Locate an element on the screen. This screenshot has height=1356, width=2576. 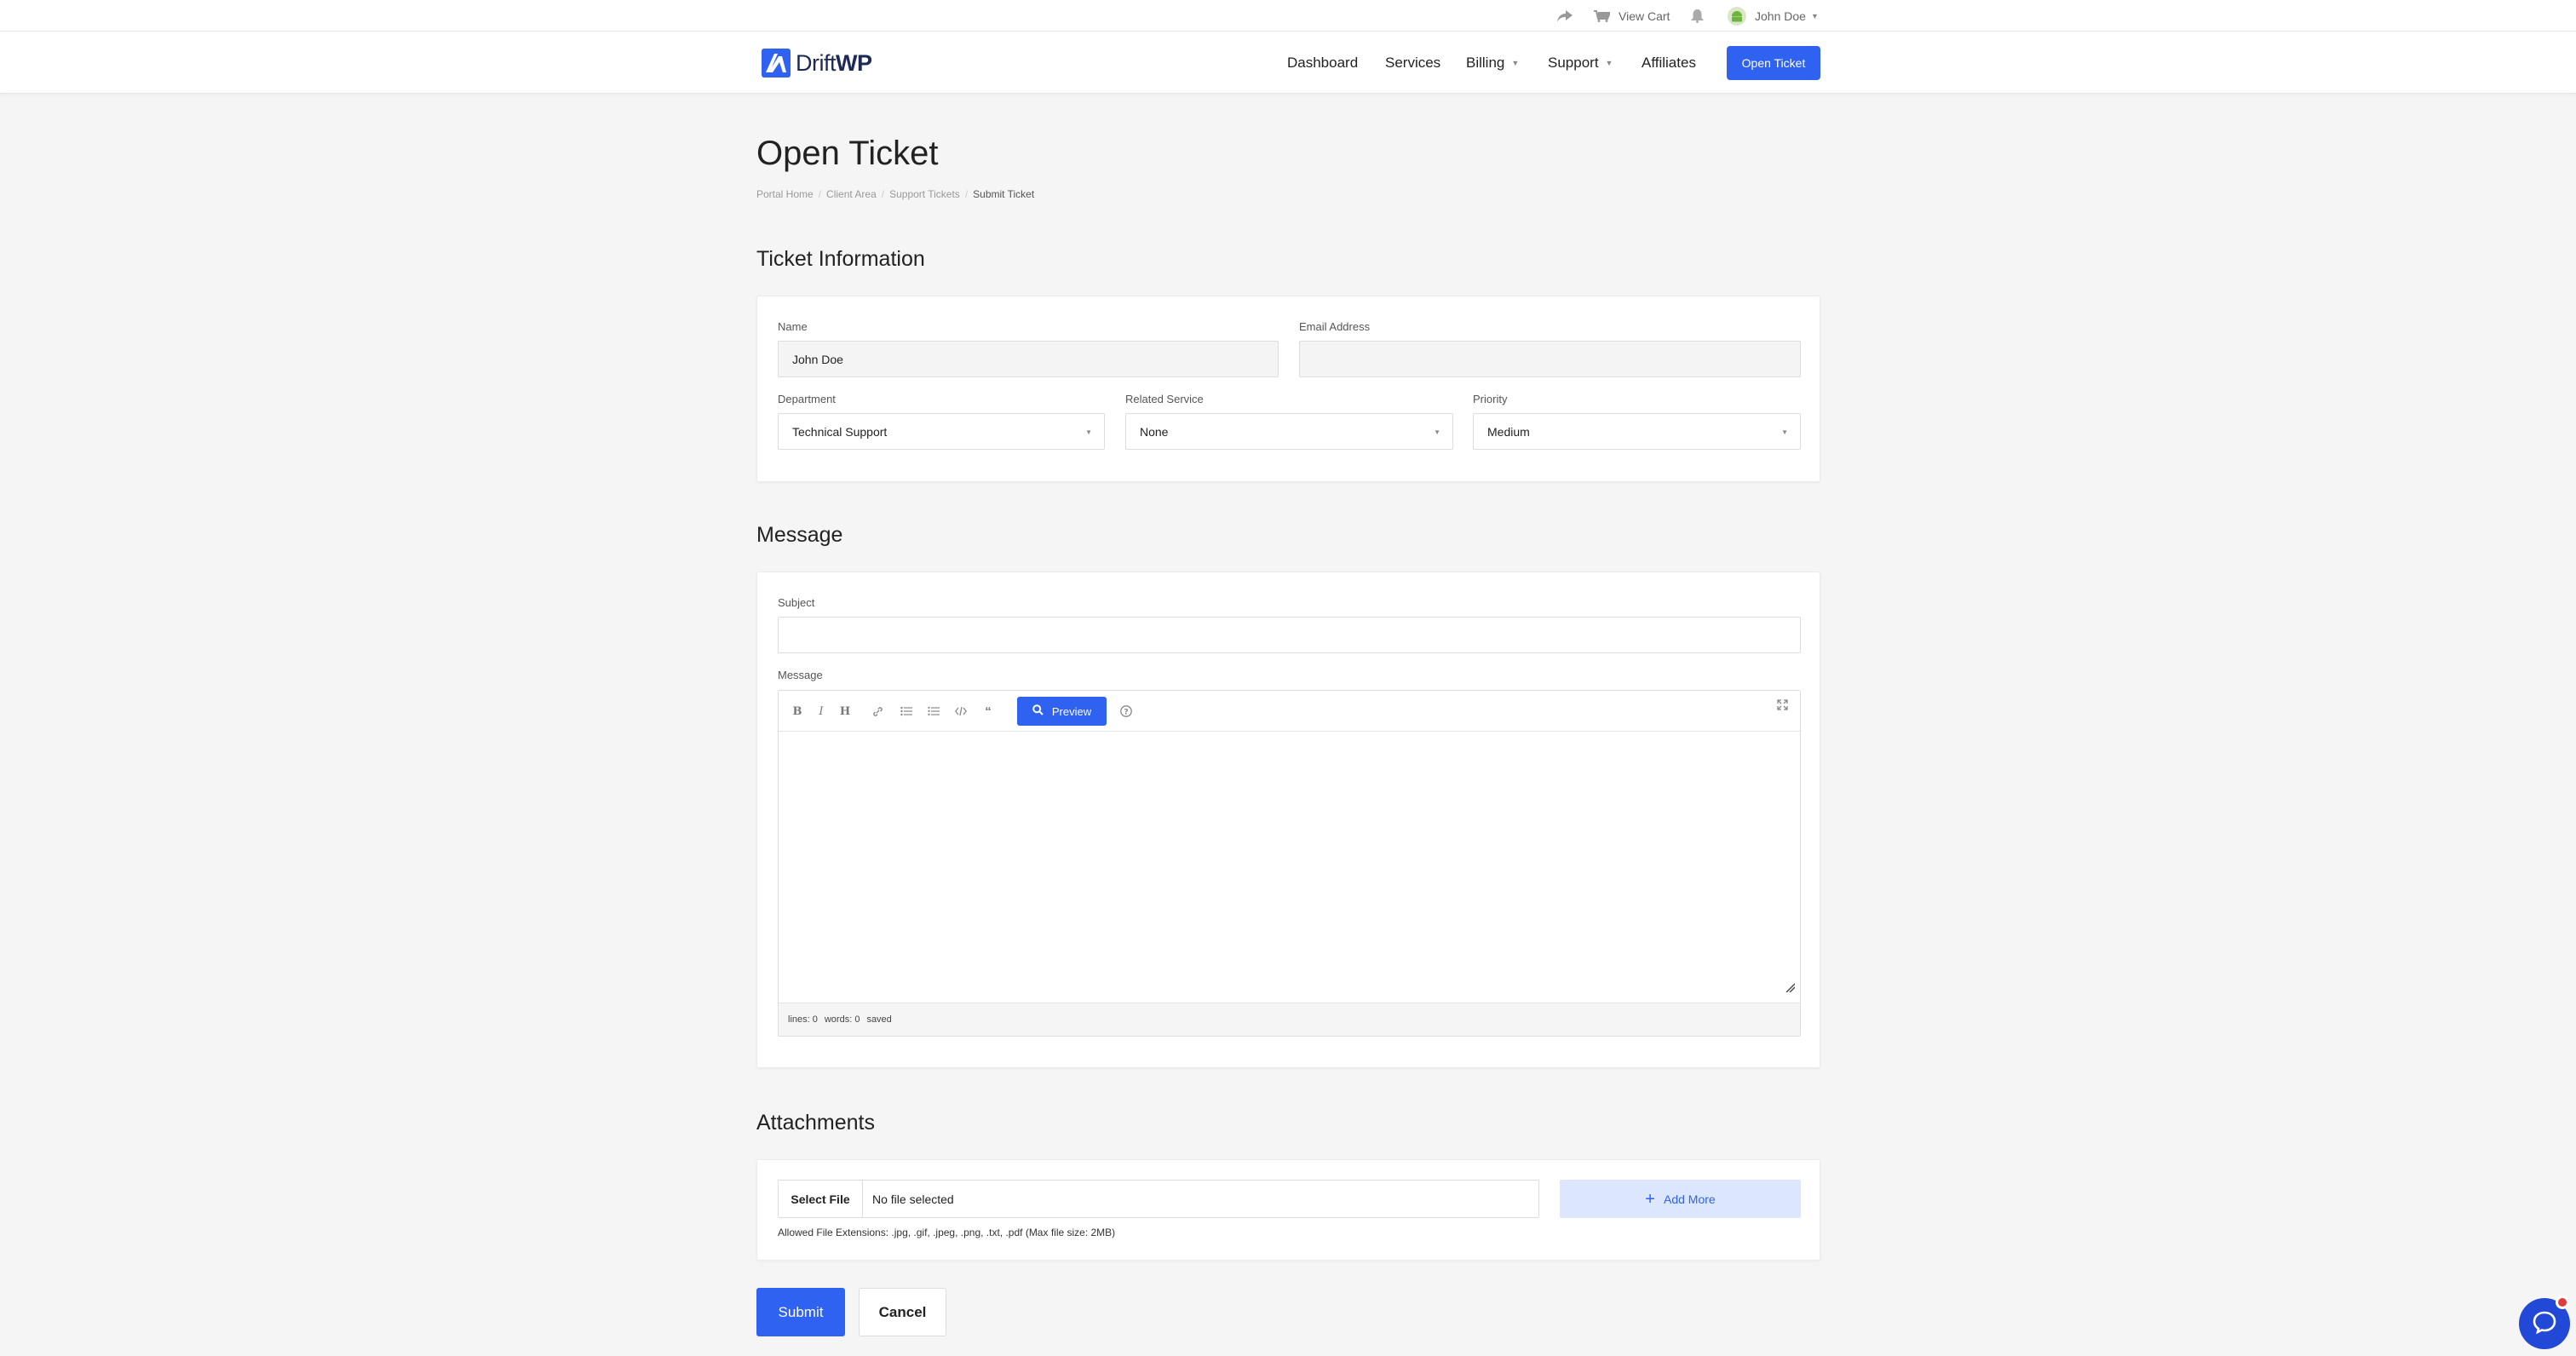
fullscreen-icon is located at coordinates (1782, 704).